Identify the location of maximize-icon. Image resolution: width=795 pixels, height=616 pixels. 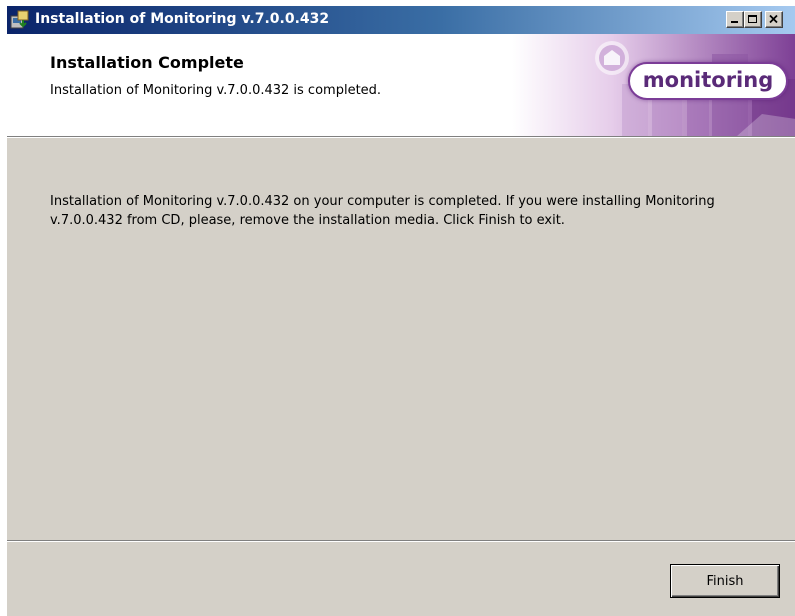
(752, 19).